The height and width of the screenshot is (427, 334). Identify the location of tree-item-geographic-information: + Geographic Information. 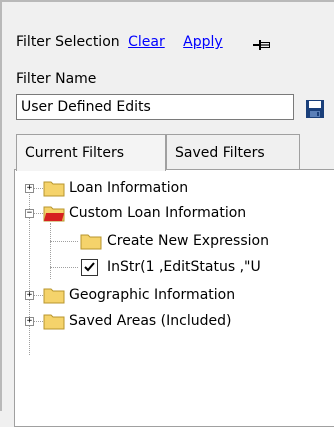
(174, 295).